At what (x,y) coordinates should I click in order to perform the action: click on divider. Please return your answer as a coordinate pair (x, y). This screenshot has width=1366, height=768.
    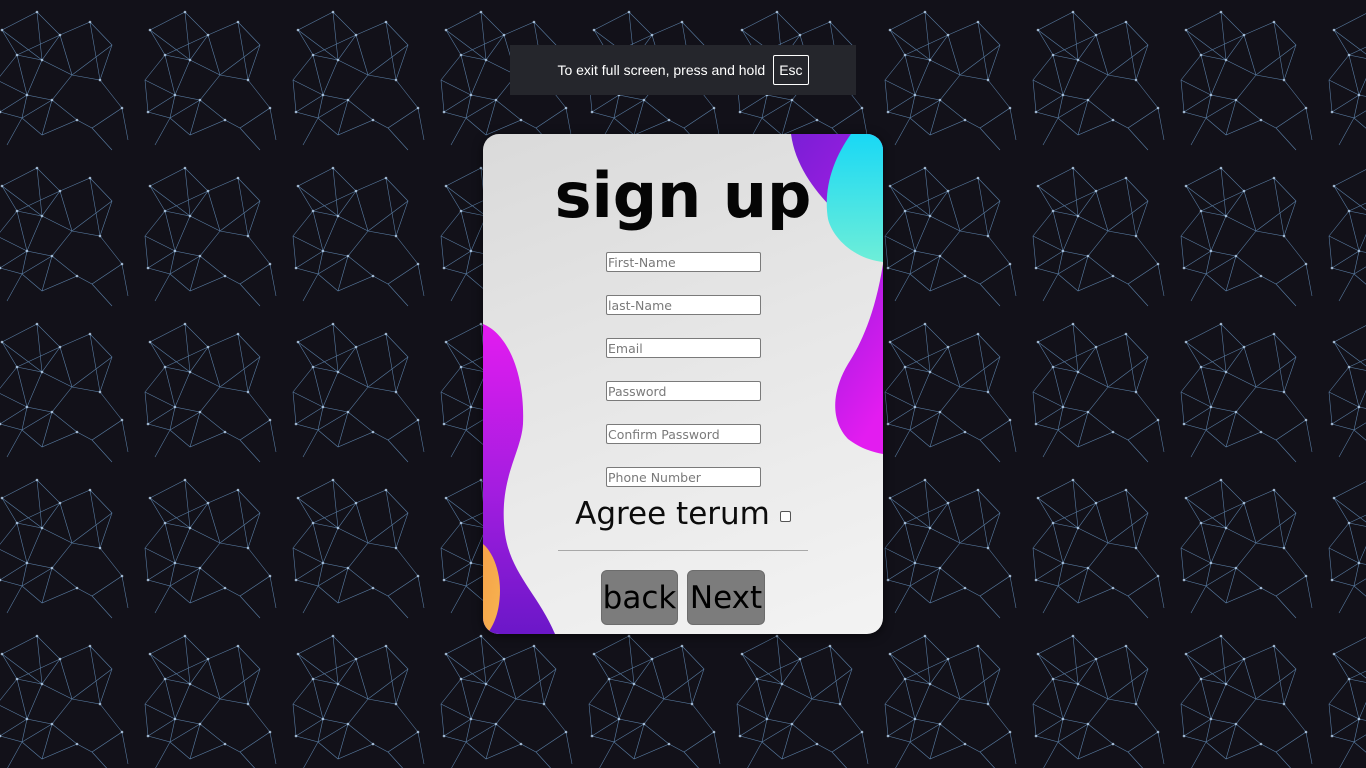
    Looking at the image, I should click on (683, 550).